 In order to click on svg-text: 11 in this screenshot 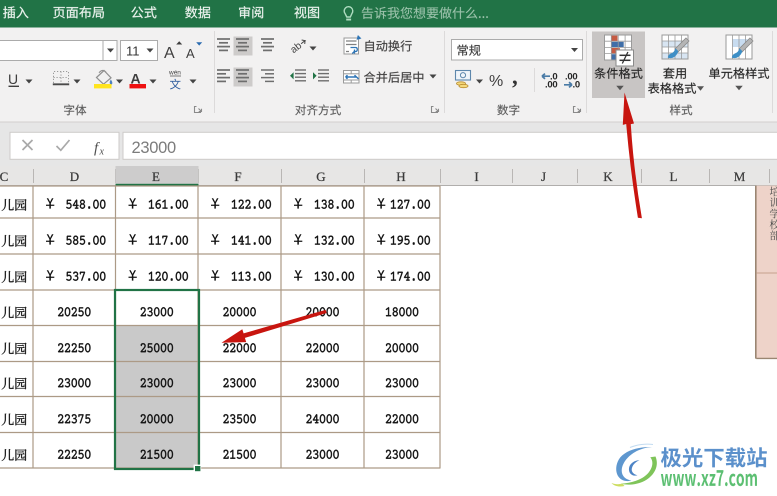, I will do `click(133, 51)`.